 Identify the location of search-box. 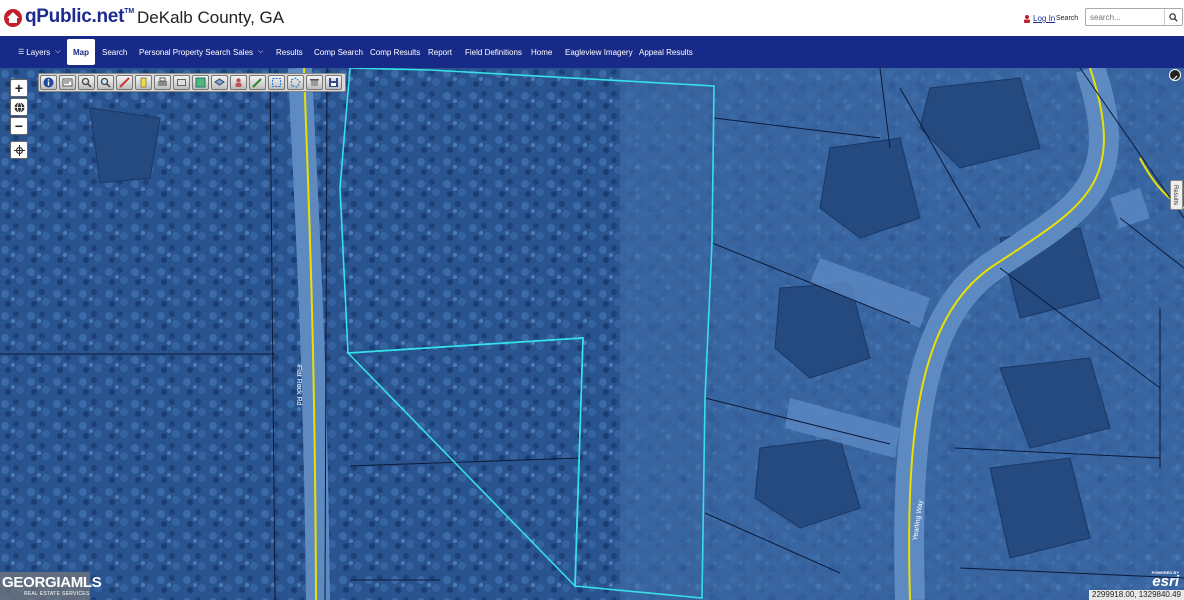
(1134, 17).